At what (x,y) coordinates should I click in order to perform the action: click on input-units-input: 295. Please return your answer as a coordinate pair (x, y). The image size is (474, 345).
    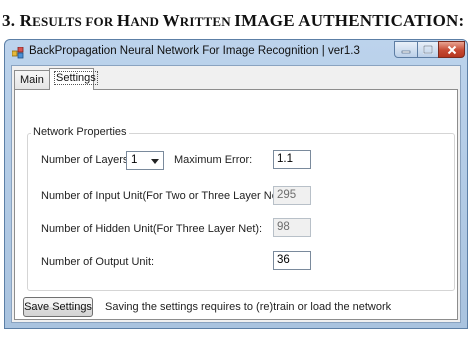
    Looking at the image, I should click on (292, 195).